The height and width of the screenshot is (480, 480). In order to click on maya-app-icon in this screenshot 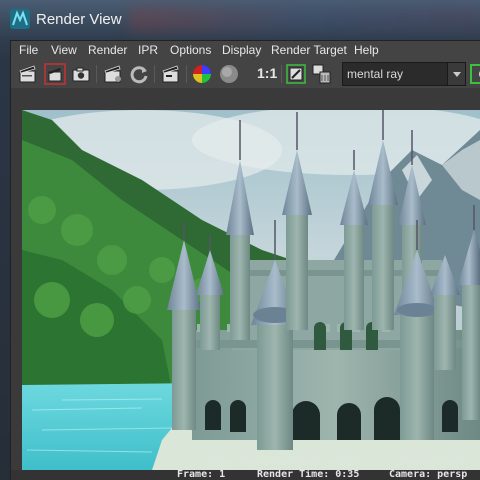, I will do `click(20, 19)`.